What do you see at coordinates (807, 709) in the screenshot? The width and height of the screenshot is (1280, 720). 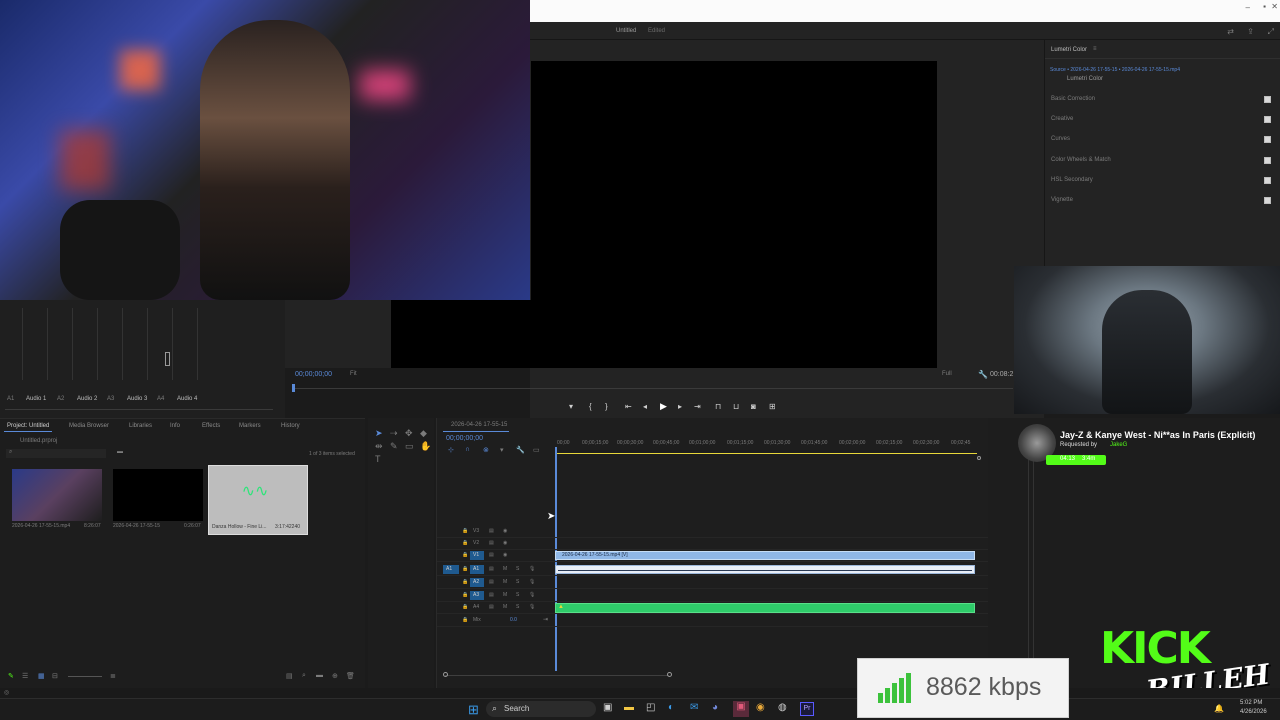 I see `premiere-pro-icon: Pr` at bounding box center [807, 709].